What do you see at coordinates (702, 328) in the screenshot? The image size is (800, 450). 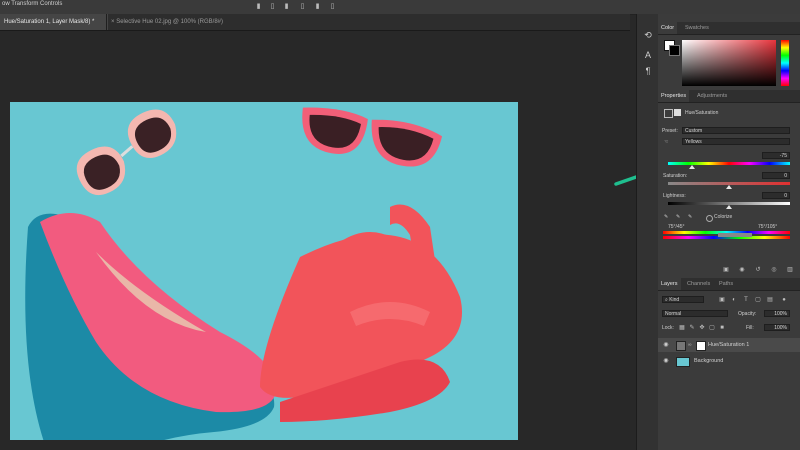 I see `lock-position-icon: ✥` at bounding box center [702, 328].